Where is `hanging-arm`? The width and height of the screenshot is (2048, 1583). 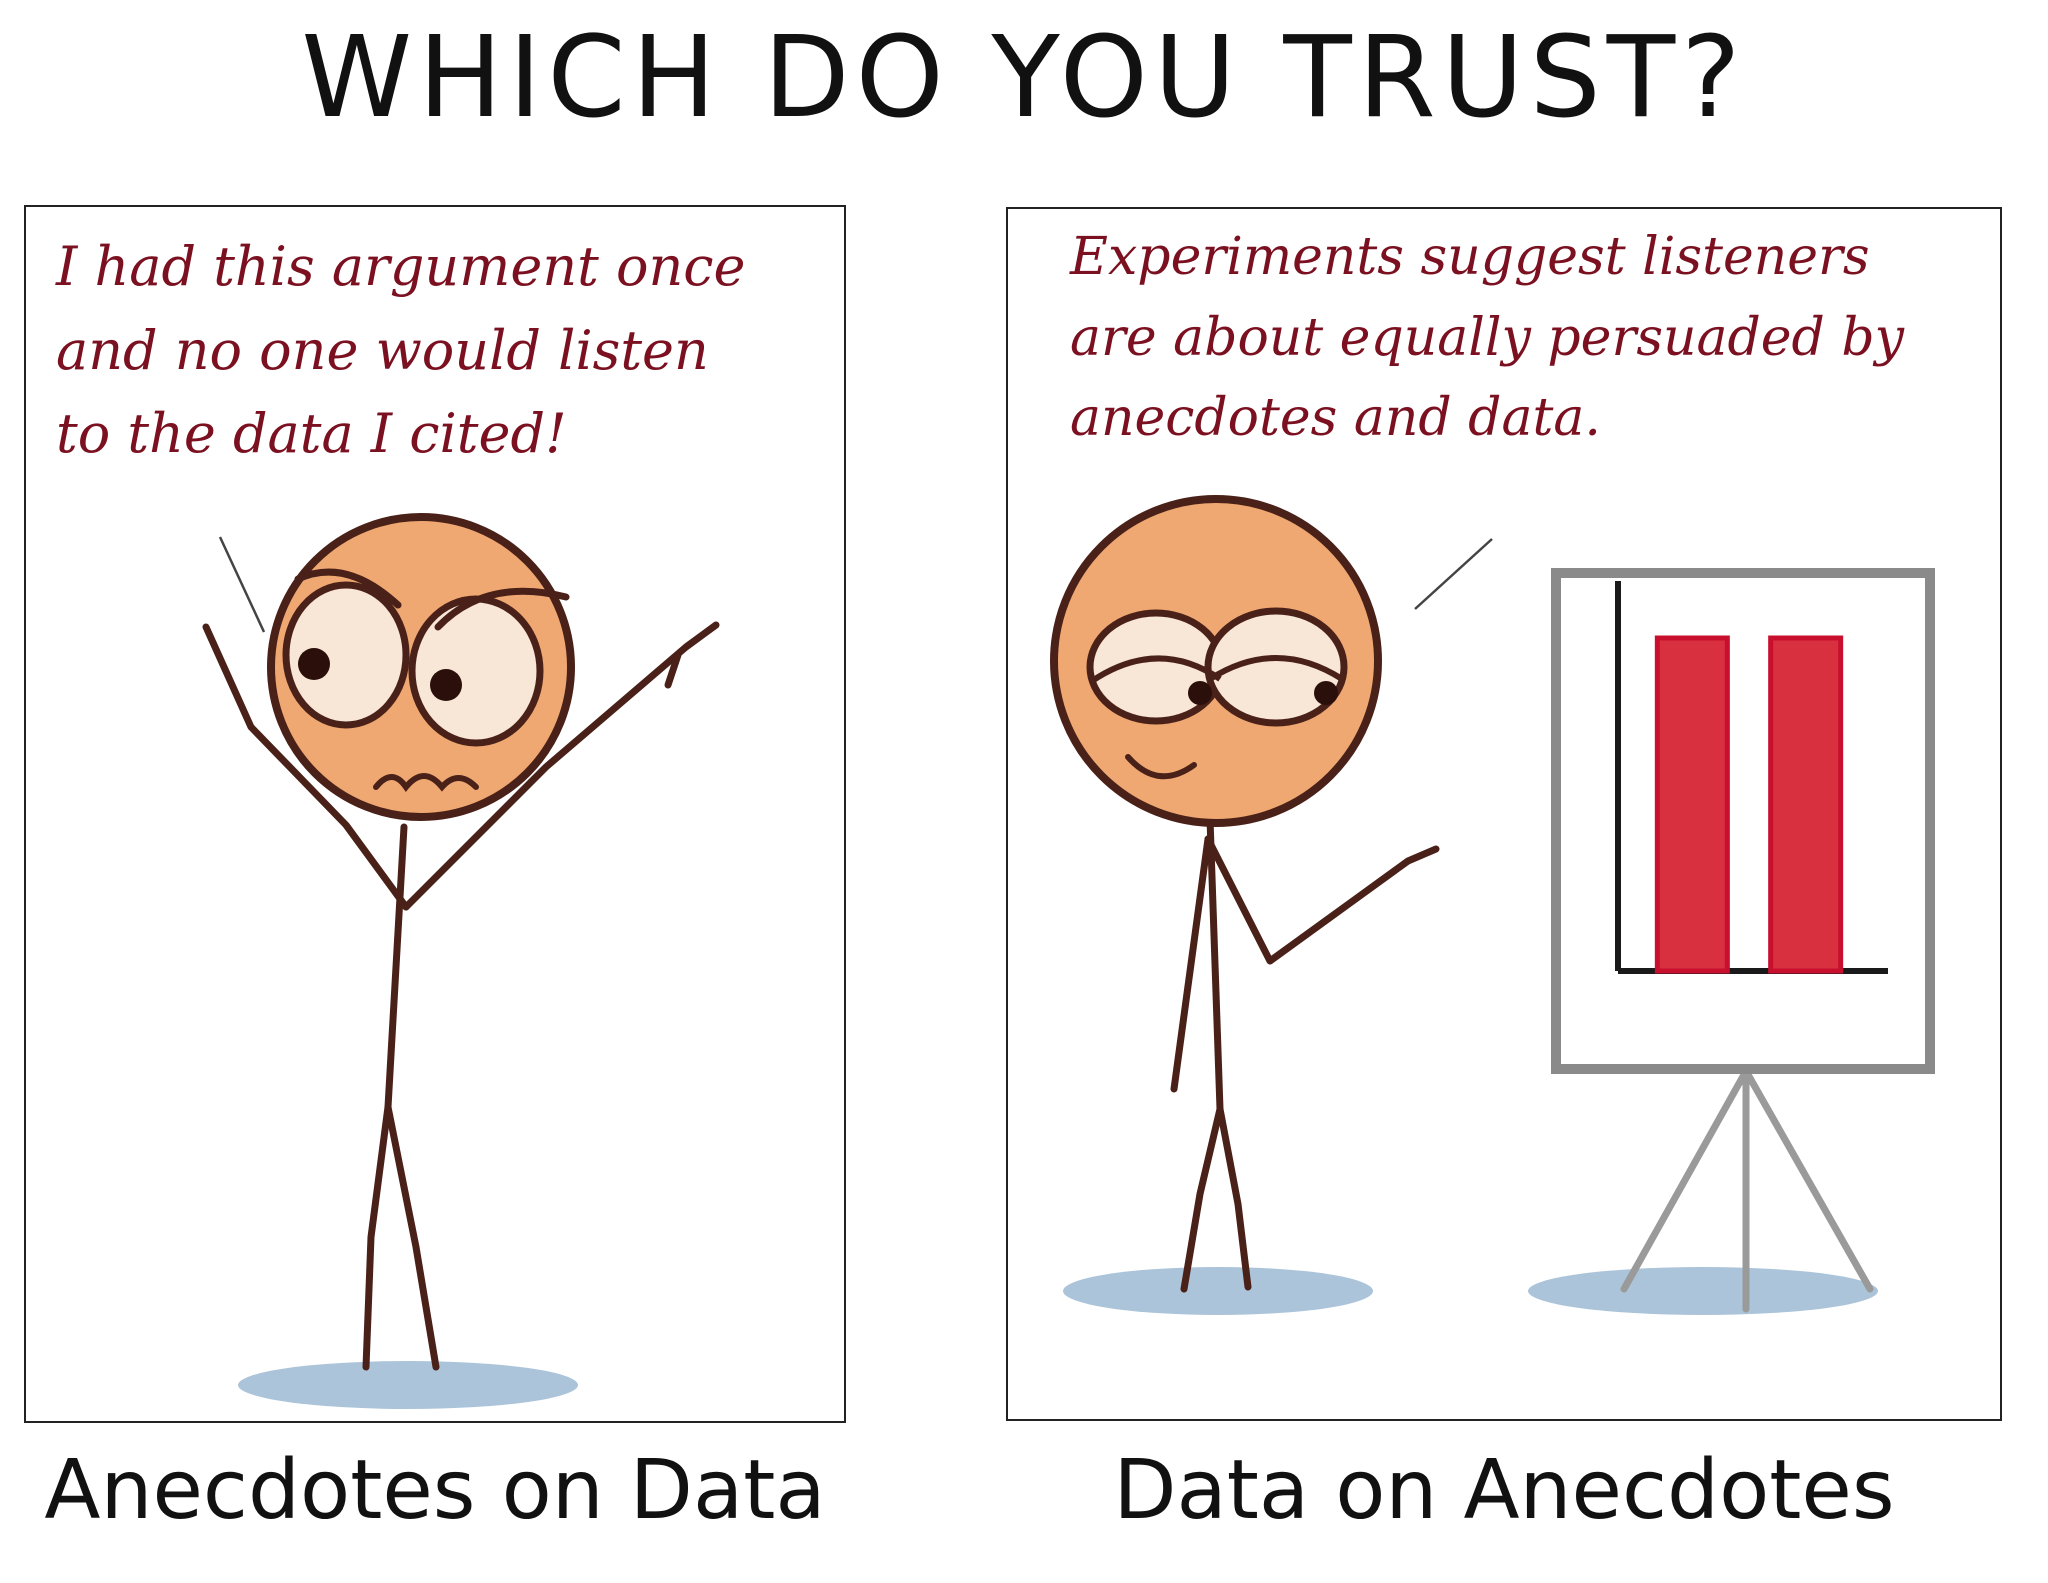
hanging-arm is located at coordinates (1191, 964).